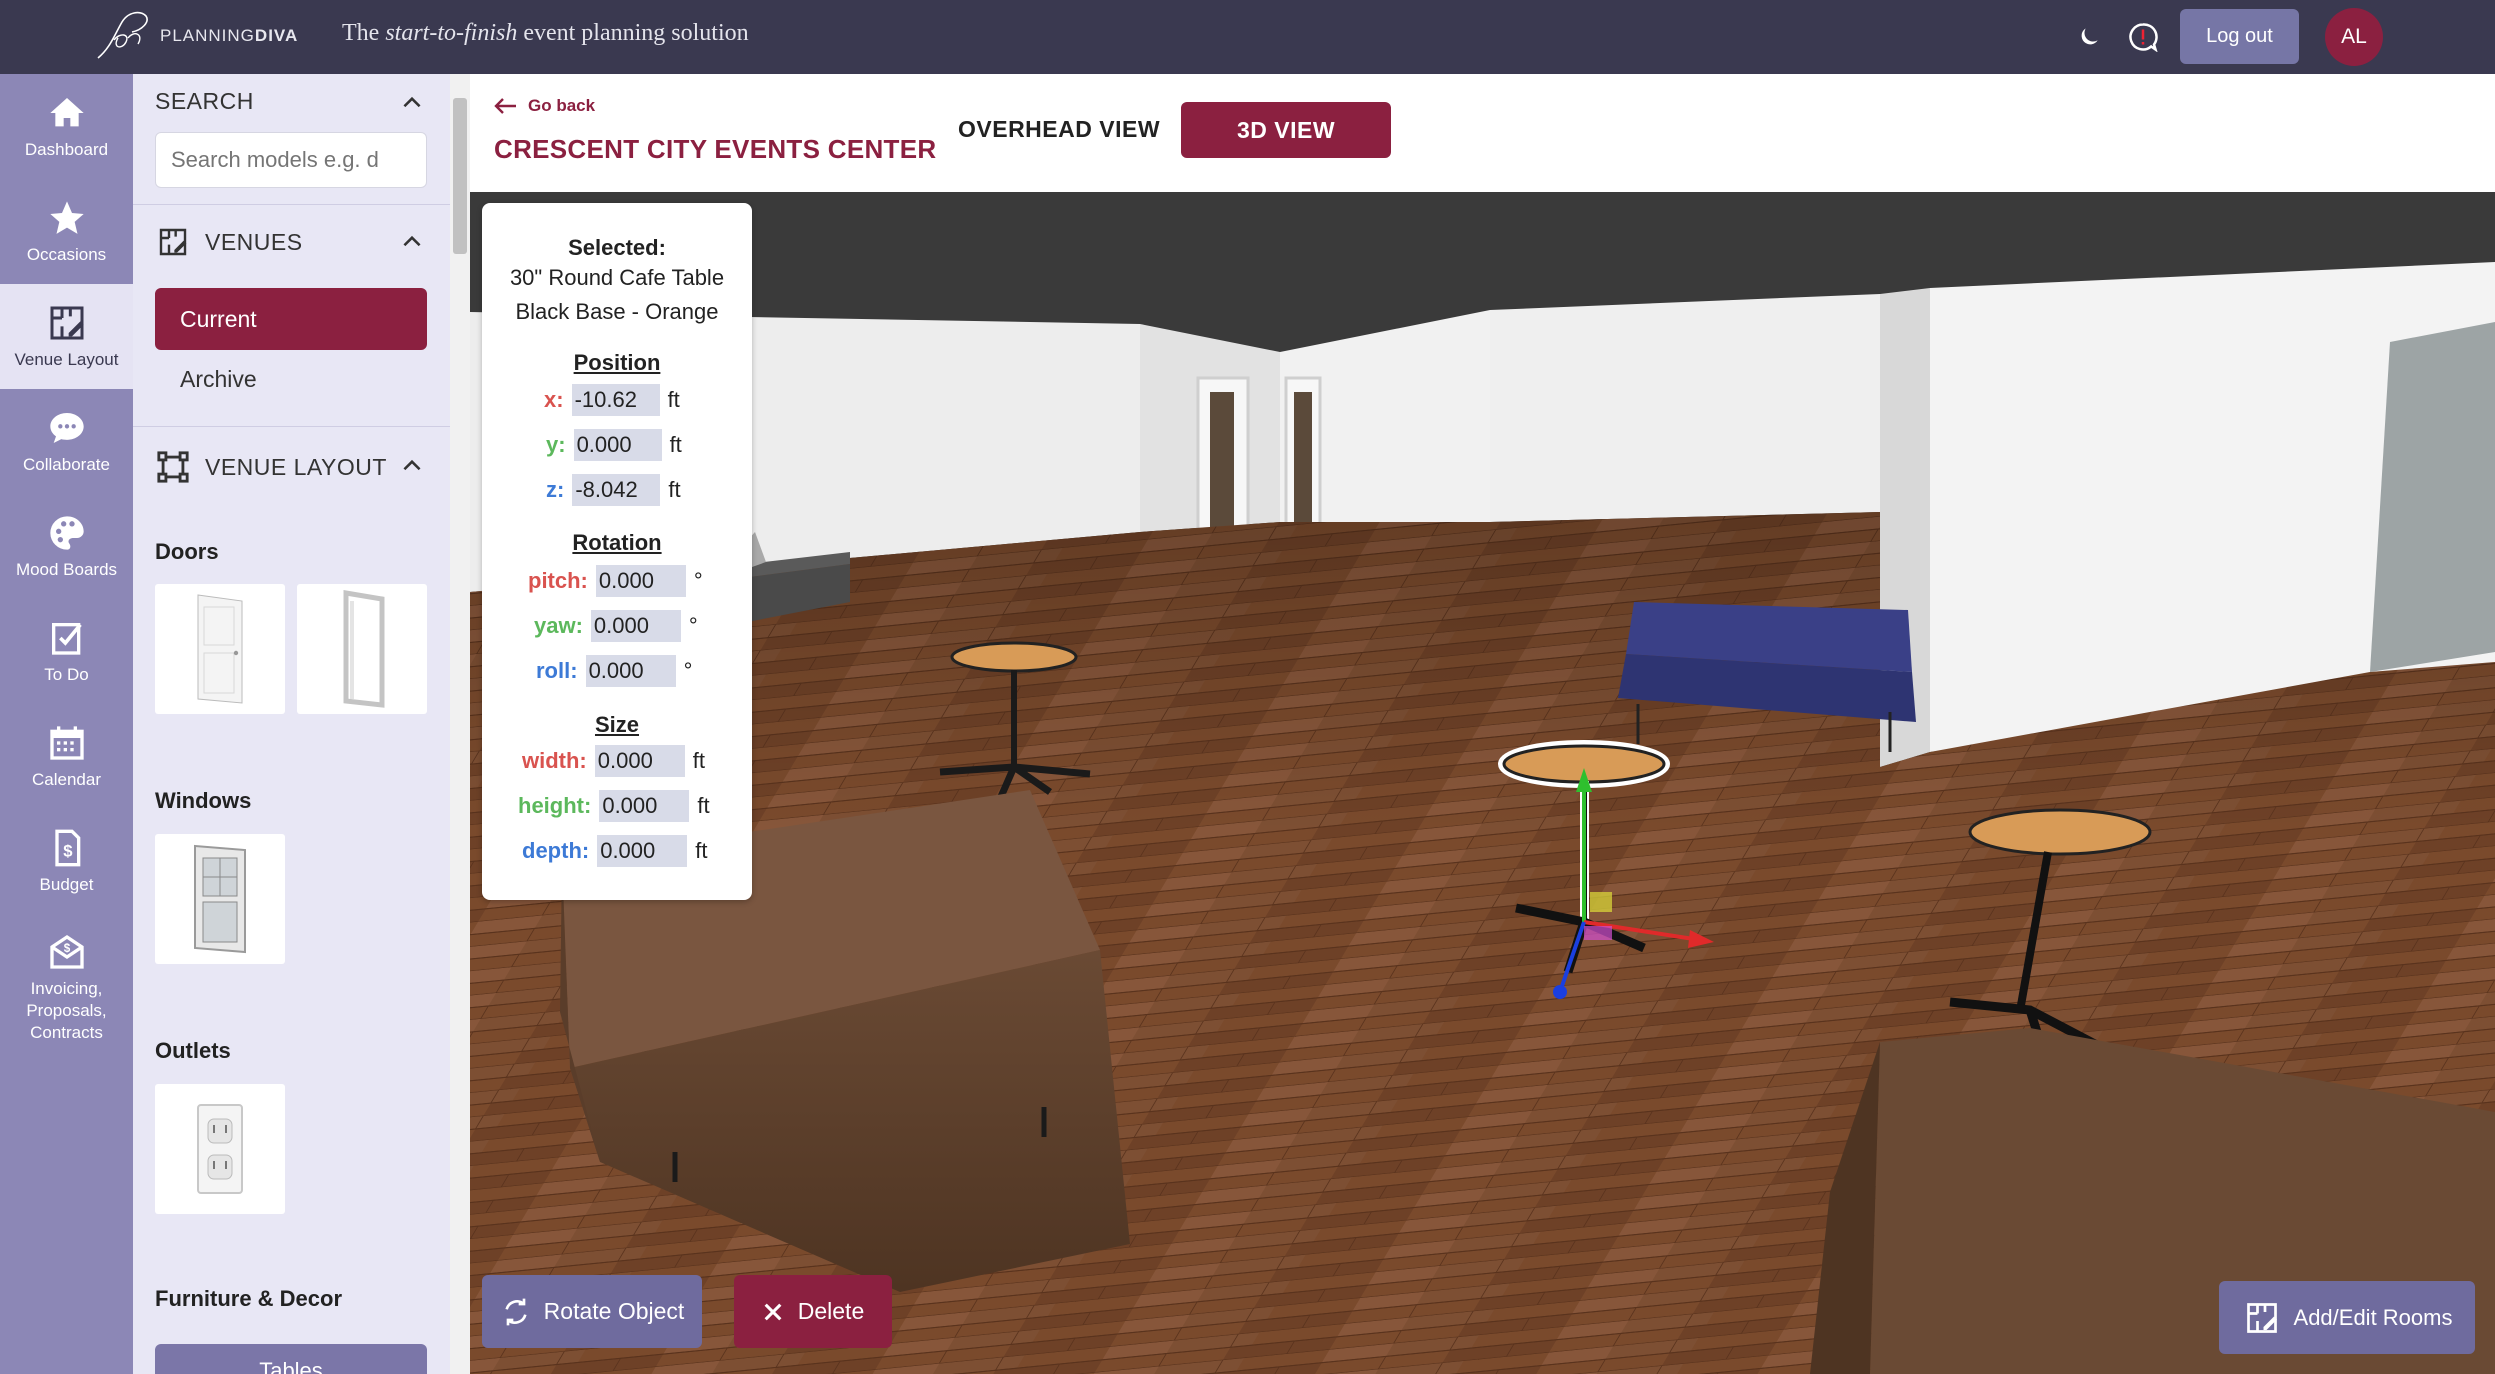  I want to click on window-model-card, so click(220, 899).